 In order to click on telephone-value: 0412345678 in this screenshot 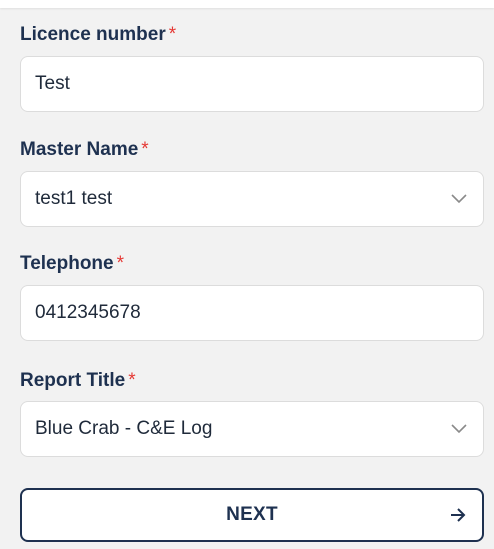, I will do `click(88, 312)`.